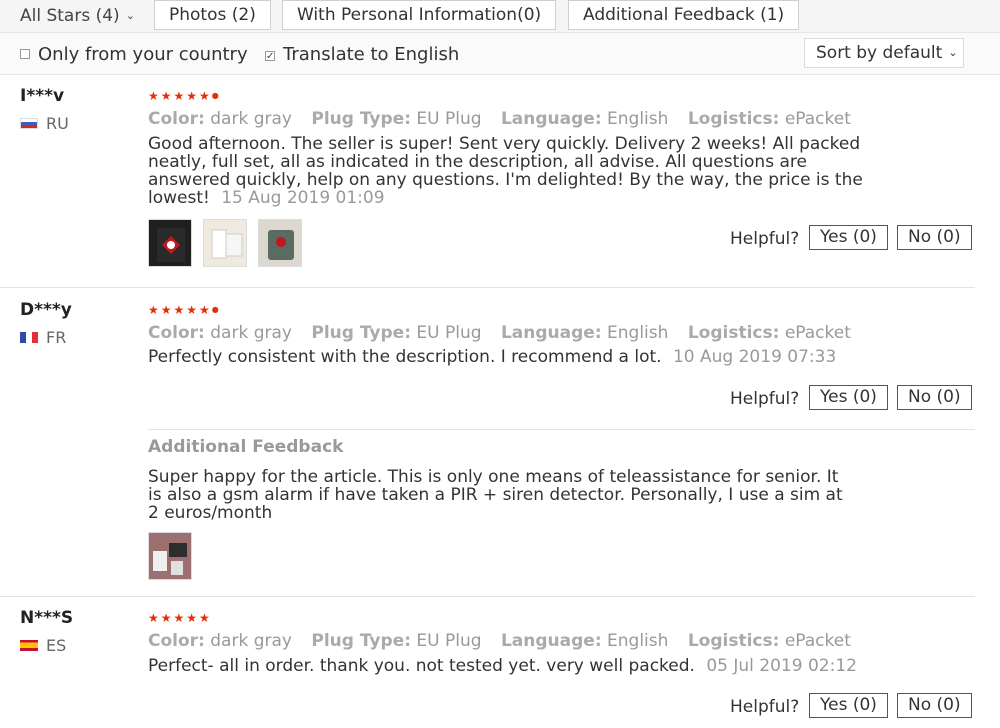 The image size is (1000, 728). What do you see at coordinates (684, 15) in the screenshot?
I see `additional-feedback-filter-button: Additional Feedback (1)` at bounding box center [684, 15].